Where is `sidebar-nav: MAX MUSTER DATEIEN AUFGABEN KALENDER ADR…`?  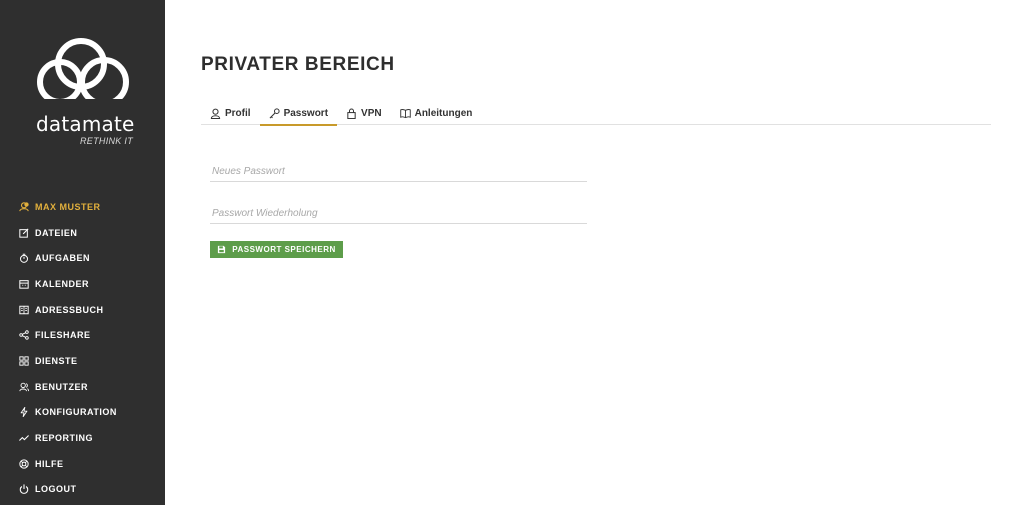 sidebar-nav: MAX MUSTER DATEIEN AUFGABEN KALENDER ADR… is located at coordinates (91, 348).